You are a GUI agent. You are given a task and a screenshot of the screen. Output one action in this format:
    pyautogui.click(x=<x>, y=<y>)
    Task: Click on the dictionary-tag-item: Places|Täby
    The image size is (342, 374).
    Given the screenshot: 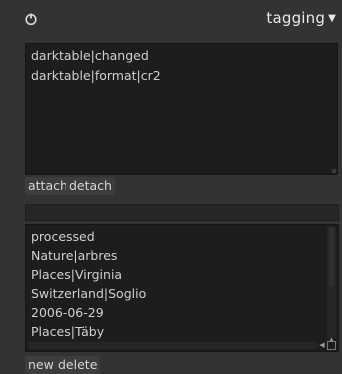 What is the action you would take?
    pyautogui.click(x=67, y=331)
    